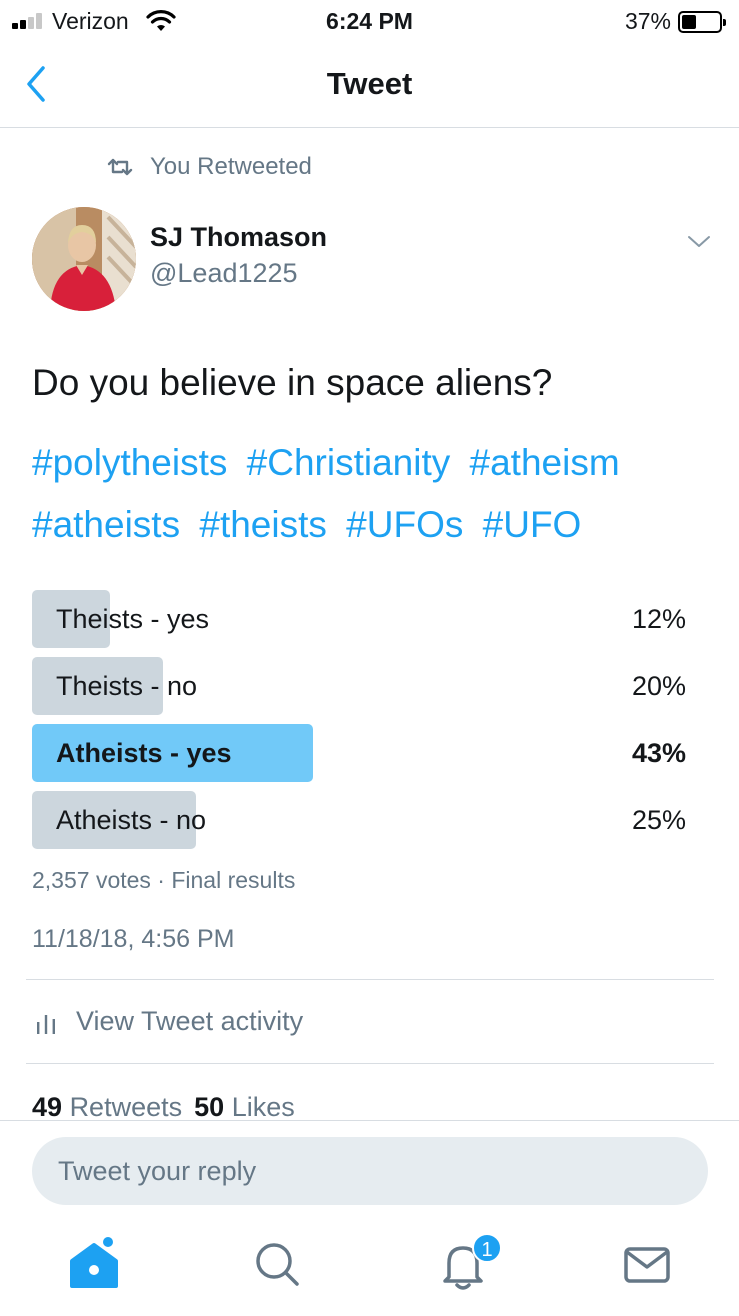 The image size is (739, 1316). Describe the element at coordinates (349, 462) in the screenshot. I see `hashtag-link: #Christianity` at that location.